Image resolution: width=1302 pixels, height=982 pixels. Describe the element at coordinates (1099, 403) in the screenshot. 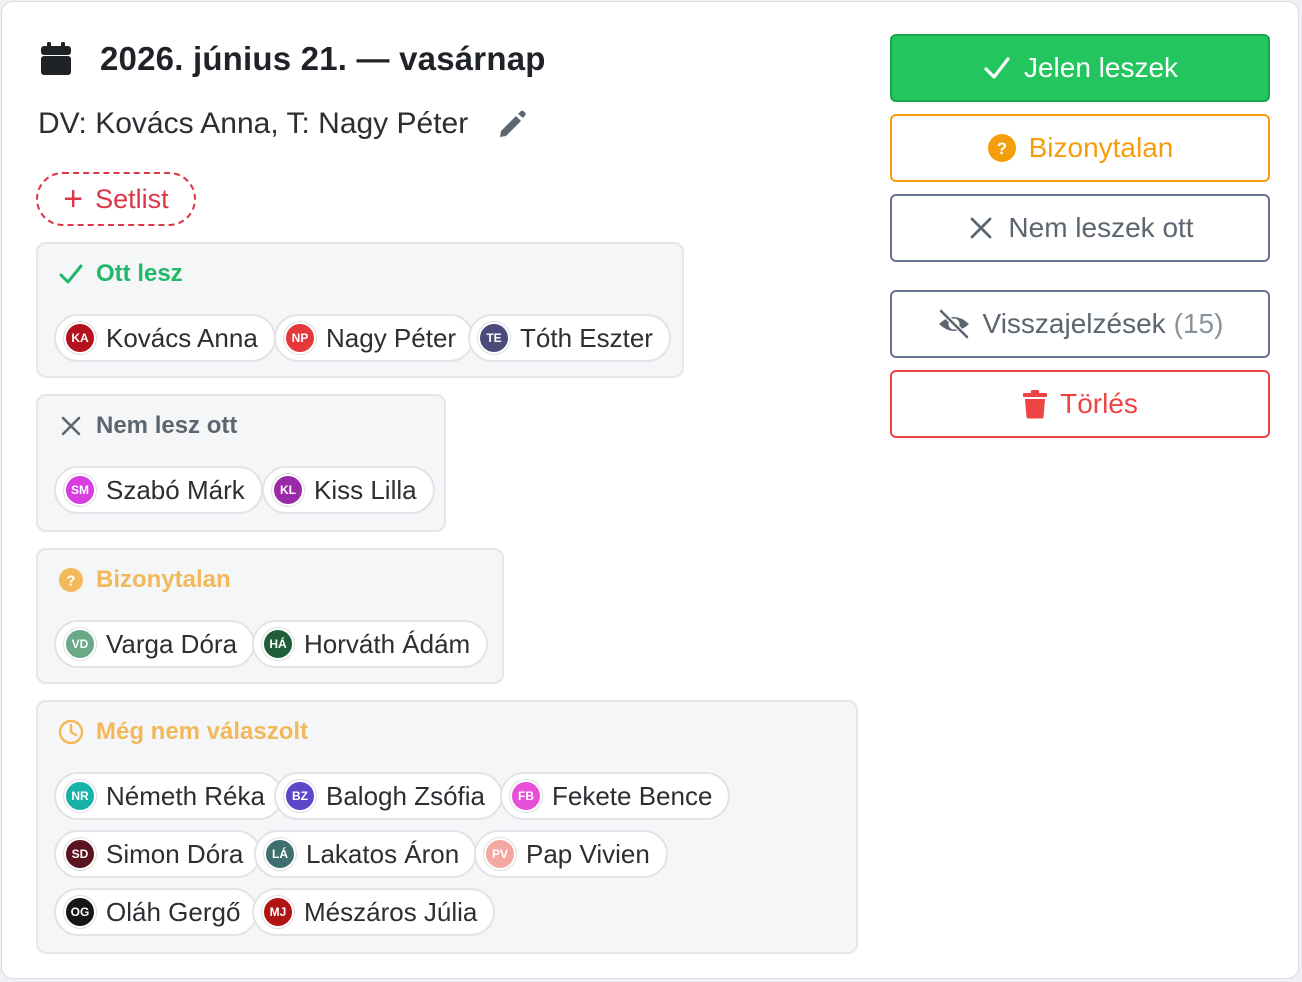

I see `delete-label: Törlés` at that location.